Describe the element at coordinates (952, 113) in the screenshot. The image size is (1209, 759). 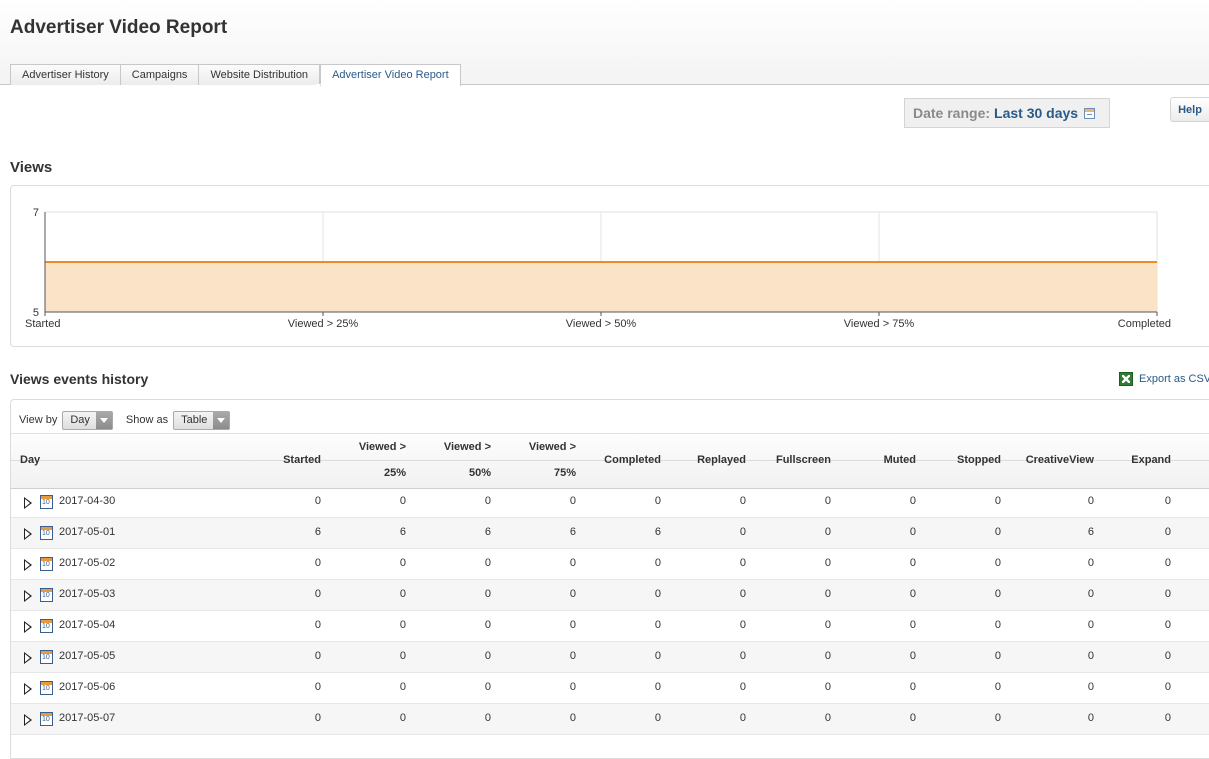
I see `date-range-label: Date range:` at that location.